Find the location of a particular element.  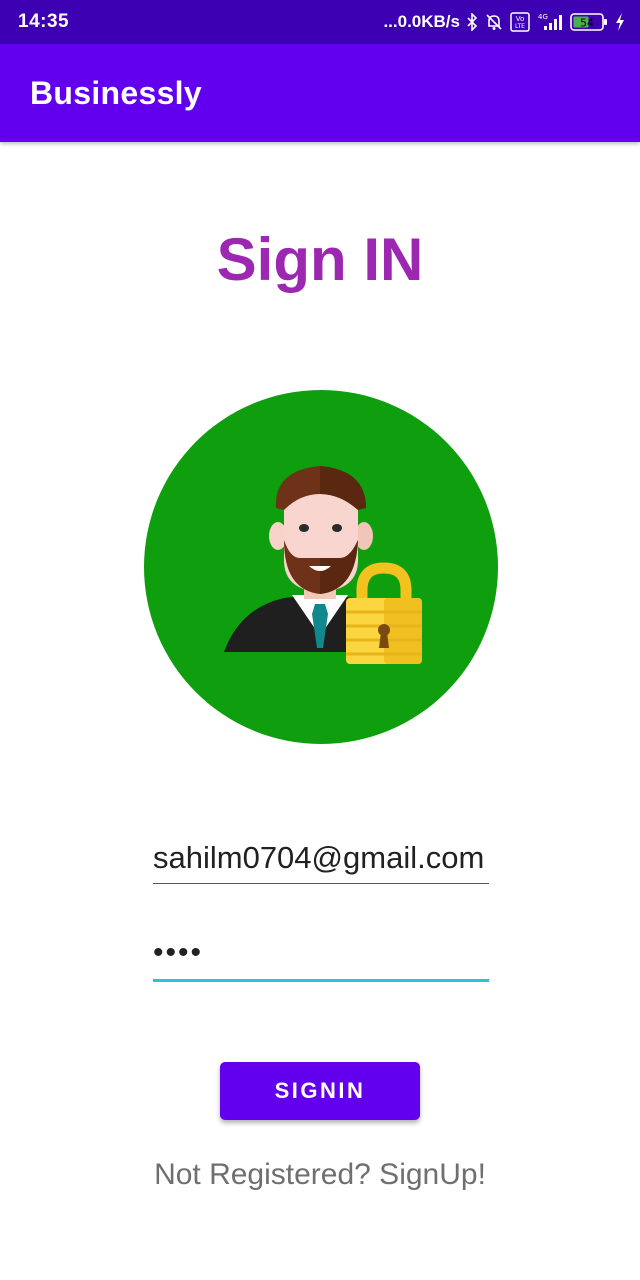

svg-text: Vo is located at coordinates (520, 19).